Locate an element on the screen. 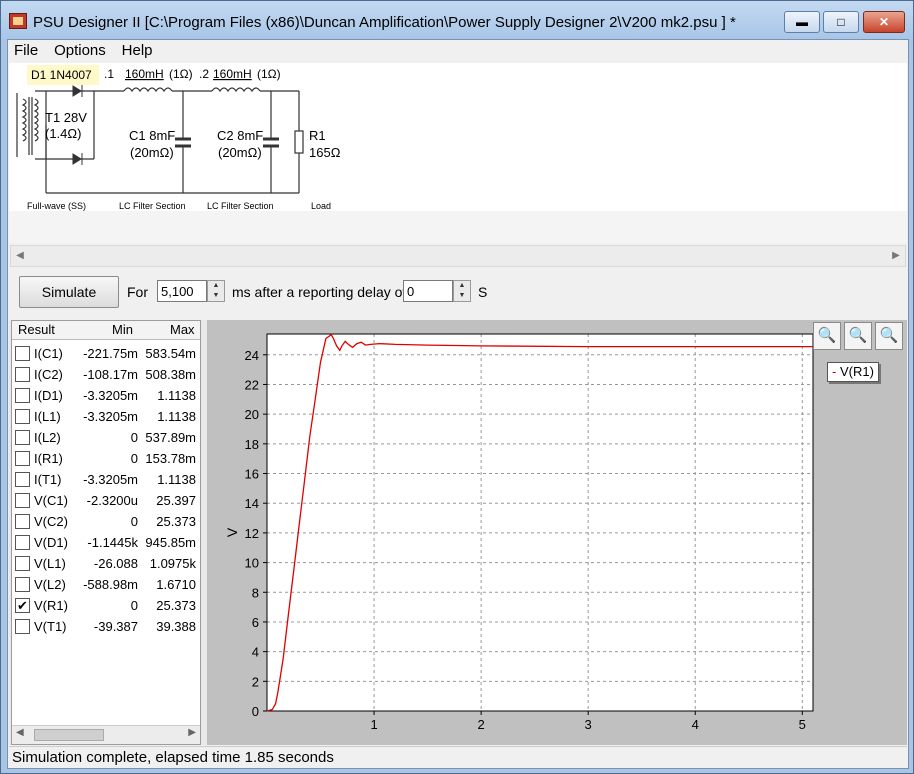  menu-options: Options is located at coordinates (80, 51).